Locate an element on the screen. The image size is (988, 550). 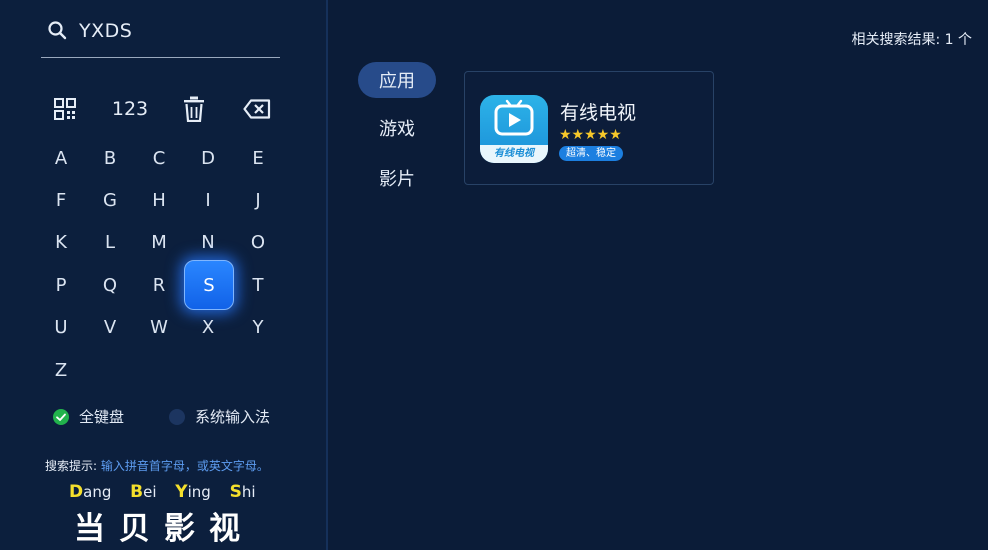
key-l: L is located at coordinates (110, 242).